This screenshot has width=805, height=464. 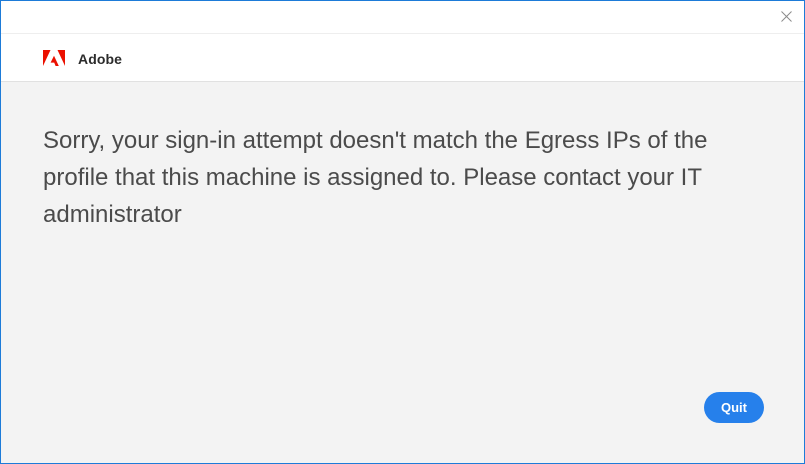 I want to click on close-button, so click(x=786, y=16).